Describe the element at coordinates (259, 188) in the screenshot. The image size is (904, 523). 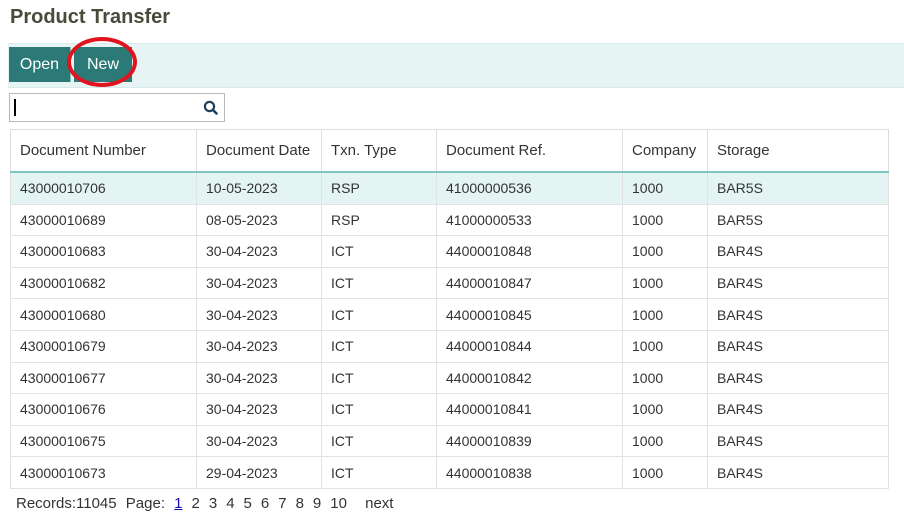
I see `table-cell: 10-05-2023` at that location.